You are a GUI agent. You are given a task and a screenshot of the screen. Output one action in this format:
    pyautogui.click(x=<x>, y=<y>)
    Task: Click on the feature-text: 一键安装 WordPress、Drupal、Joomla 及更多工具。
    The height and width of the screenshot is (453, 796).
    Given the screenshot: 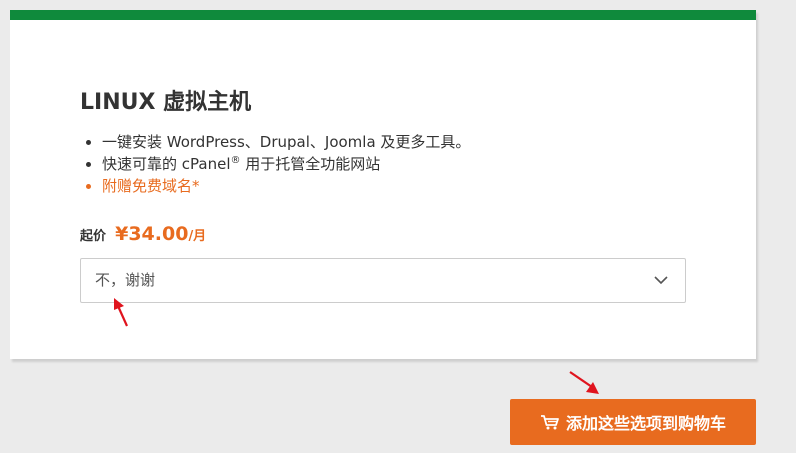 What is the action you would take?
    pyautogui.click(x=286, y=142)
    